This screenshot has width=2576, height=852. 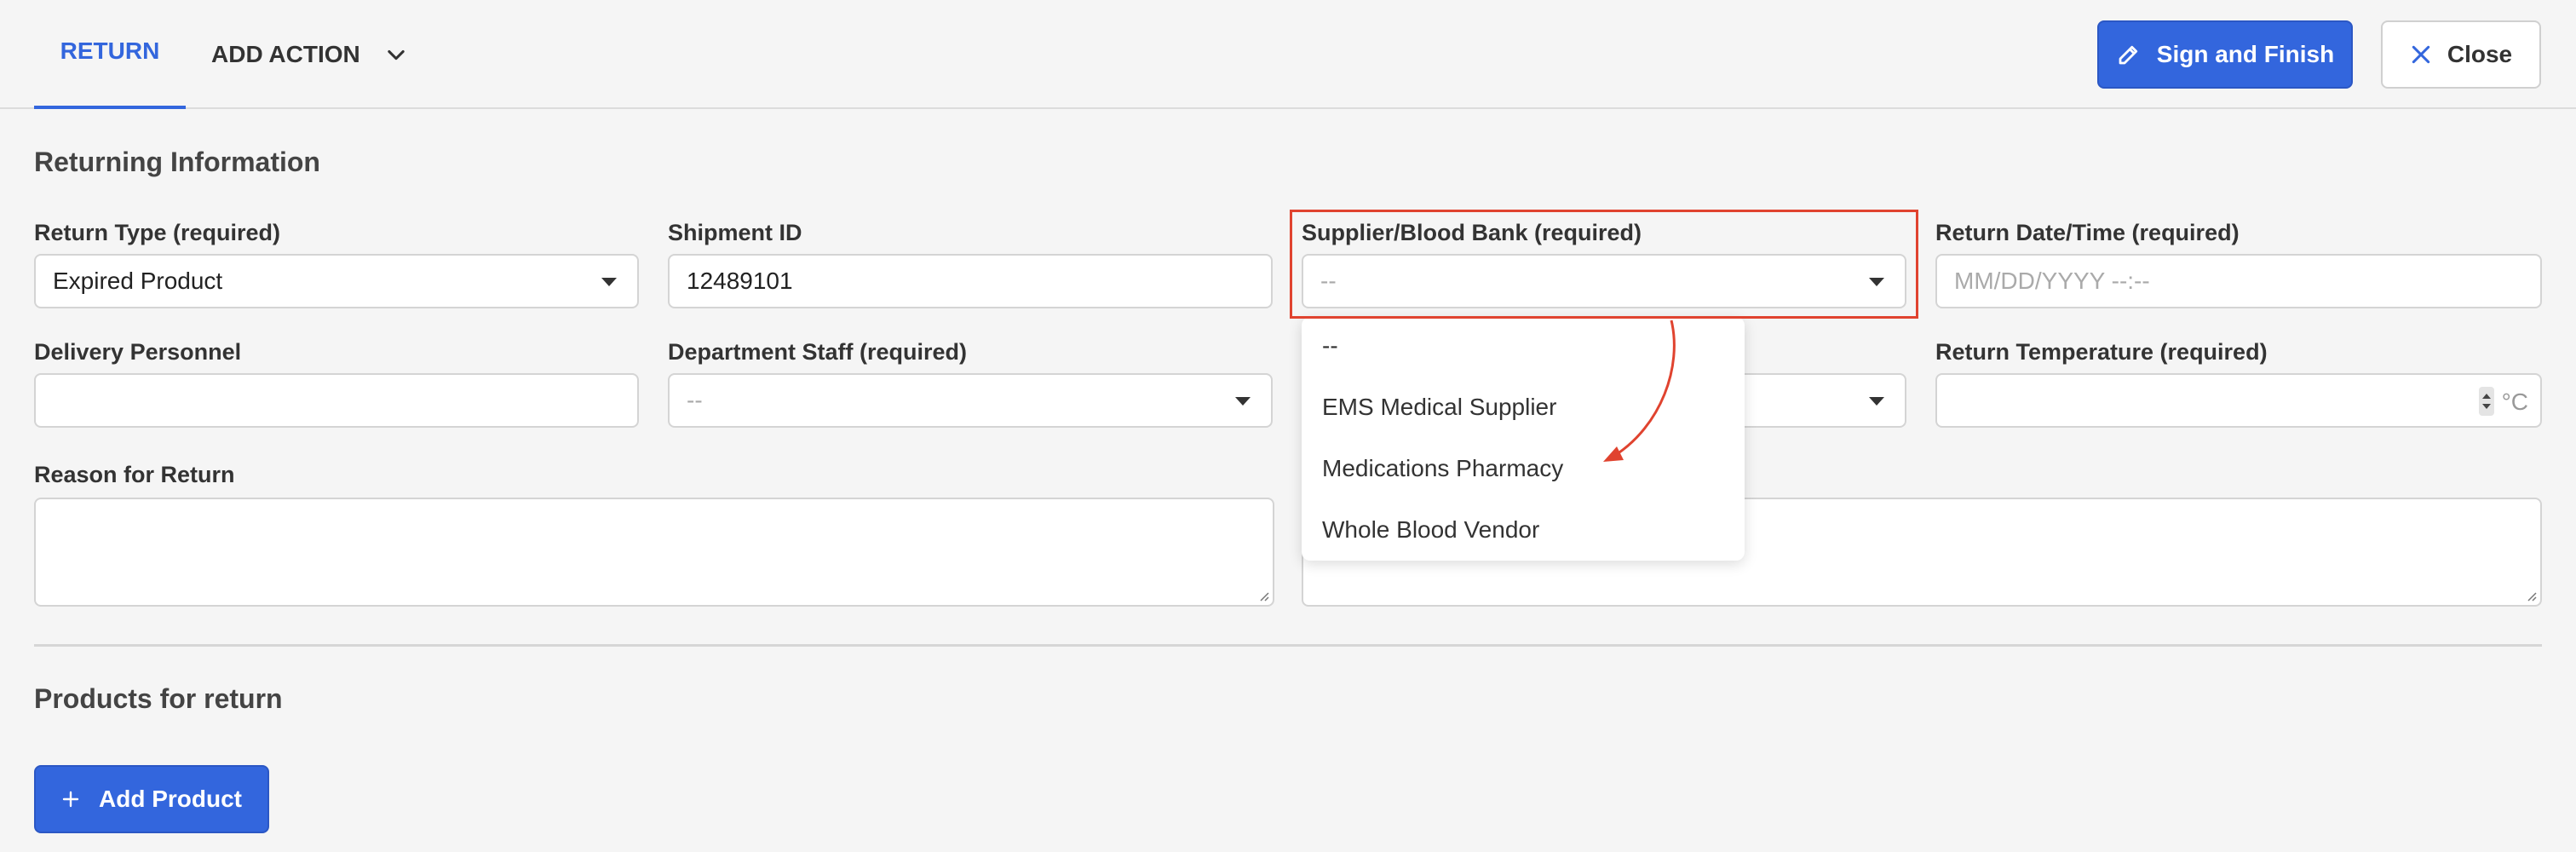 What do you see at coordinates (138, 281) in the screenshot?
I see `return-type-value: Expired Product` at bounding box center [138, 281].